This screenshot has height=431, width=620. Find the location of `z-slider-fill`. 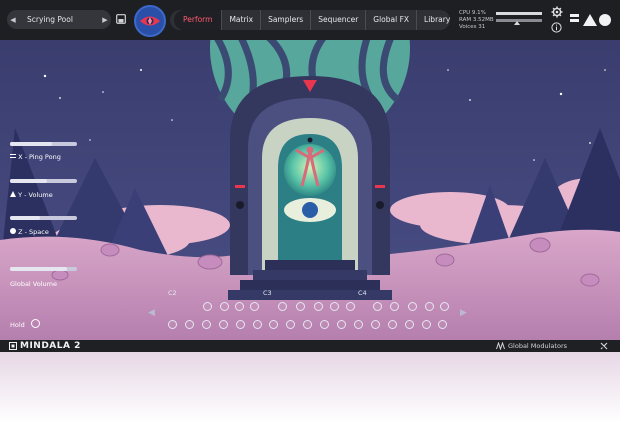

z-slider-fill is located at coordinates (25, 218).